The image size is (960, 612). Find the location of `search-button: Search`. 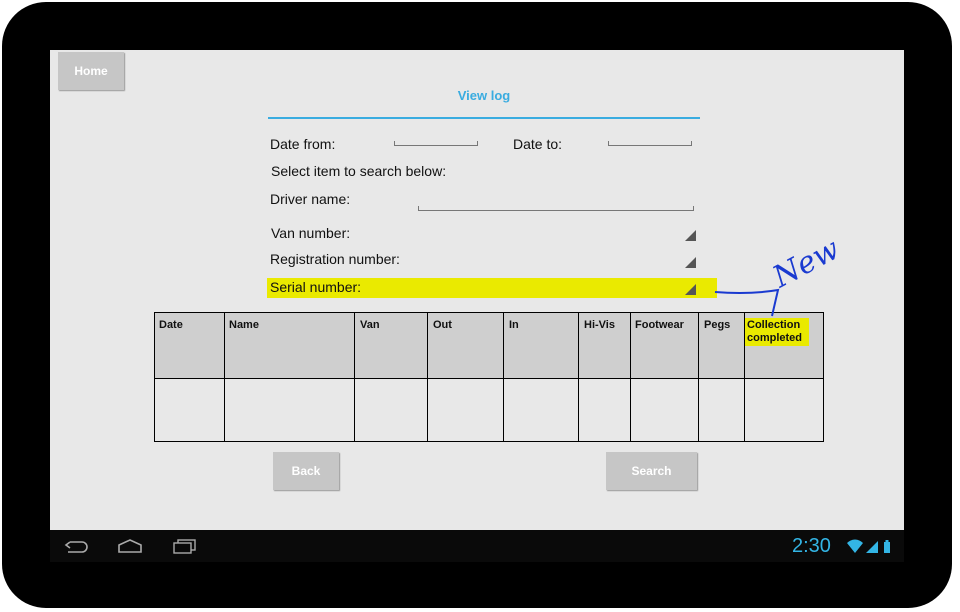

search-button: Search is located at coordinates (651, 471).